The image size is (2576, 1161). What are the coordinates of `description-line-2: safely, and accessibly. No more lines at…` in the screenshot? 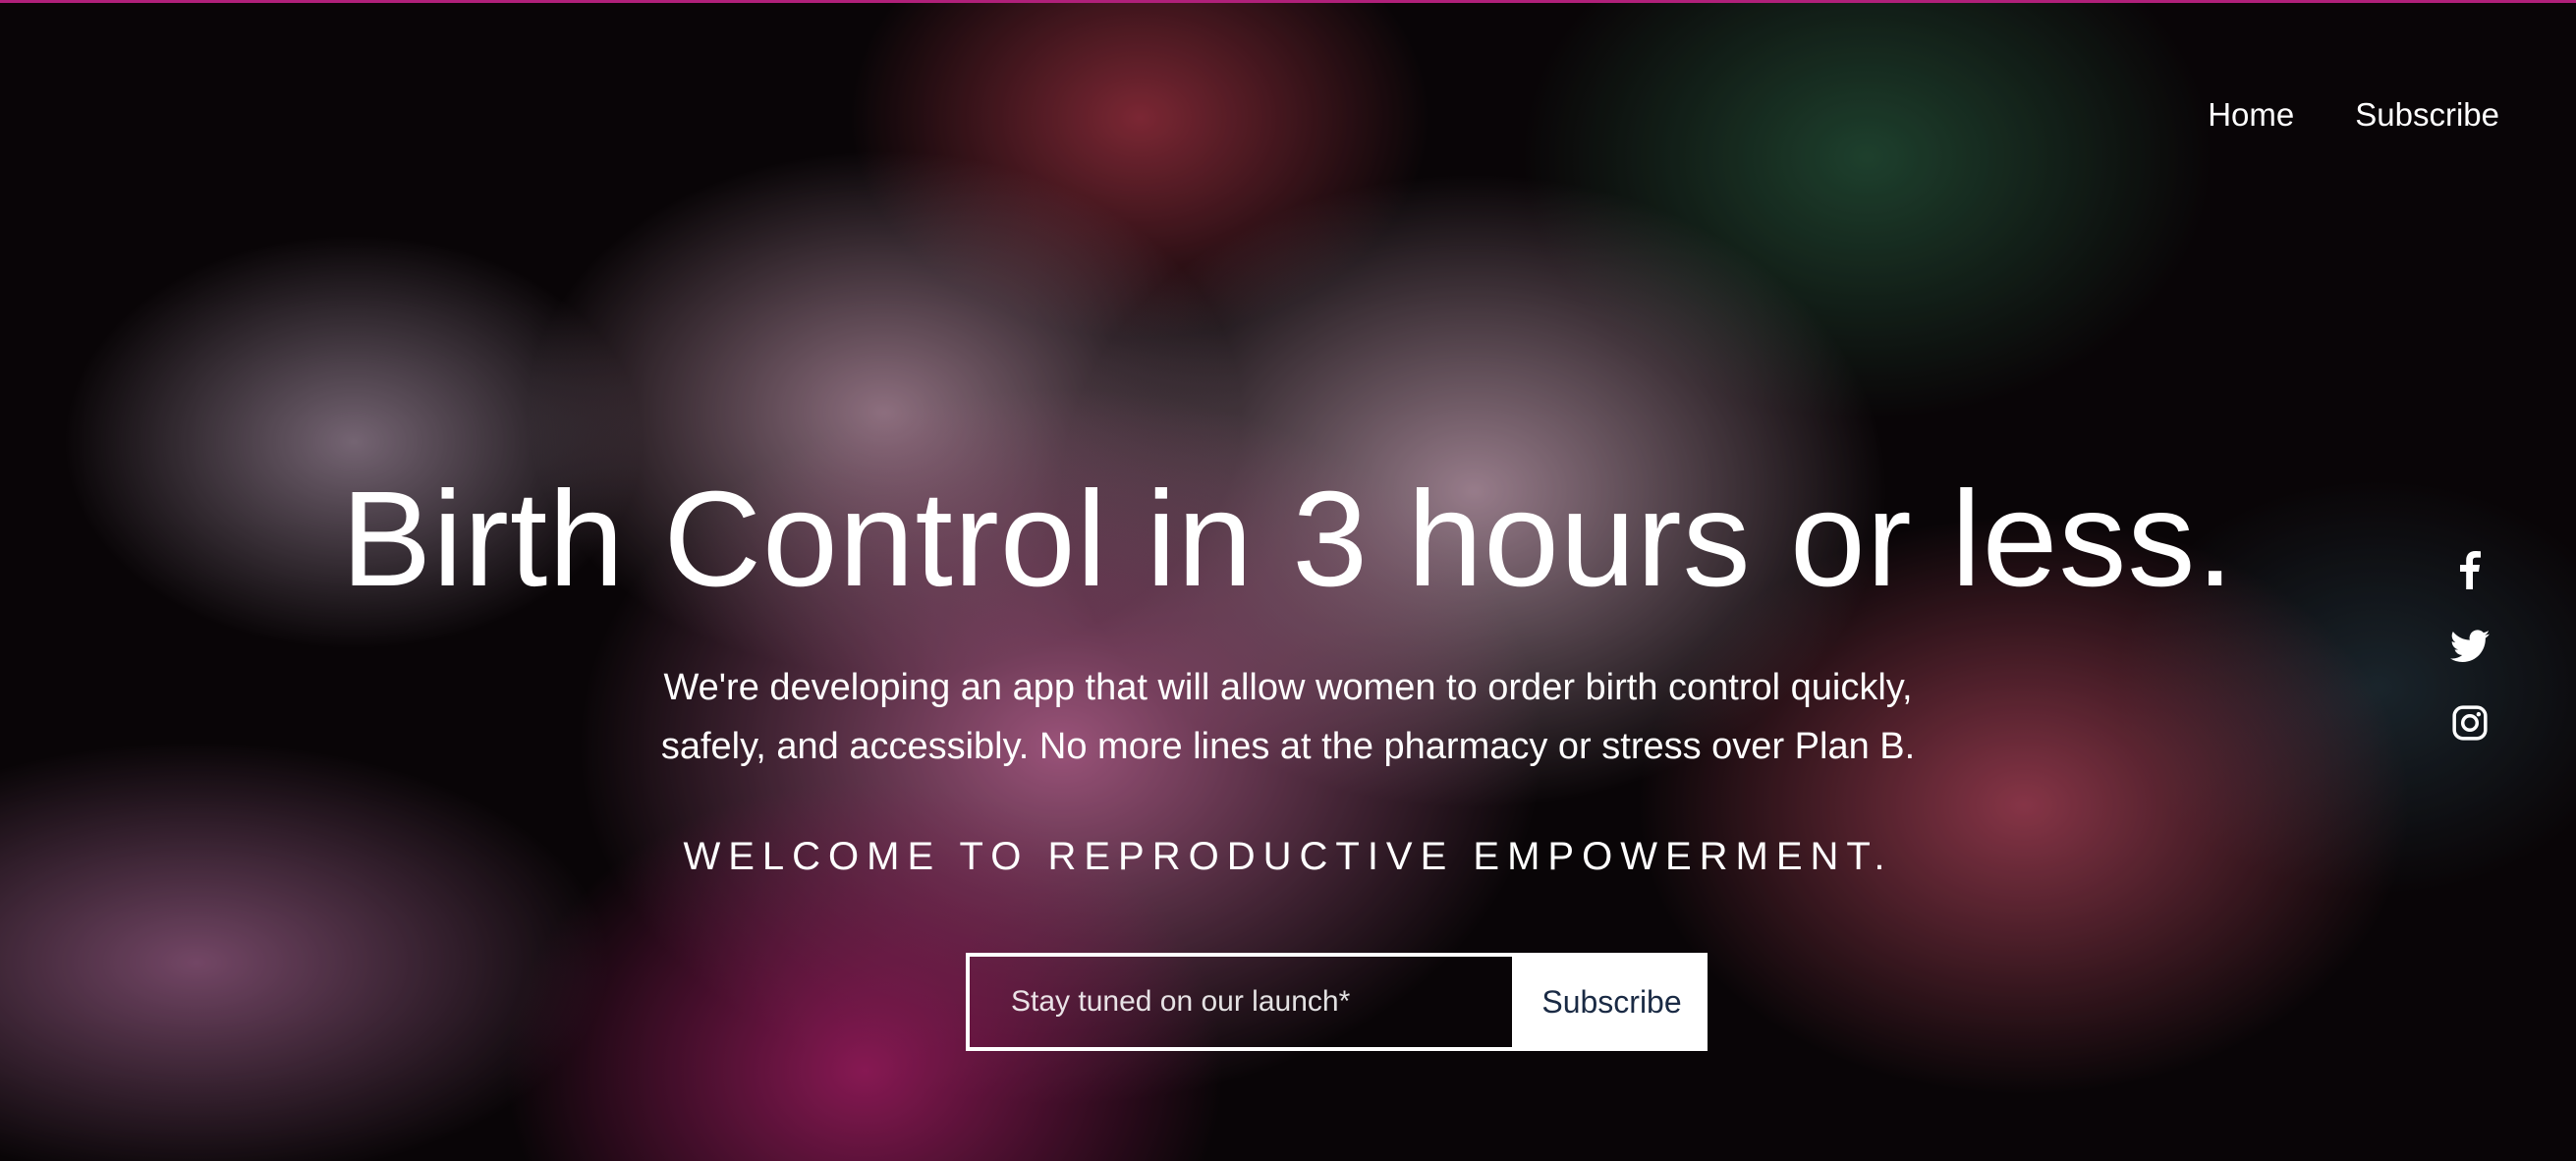 It's located at (1288, 747).